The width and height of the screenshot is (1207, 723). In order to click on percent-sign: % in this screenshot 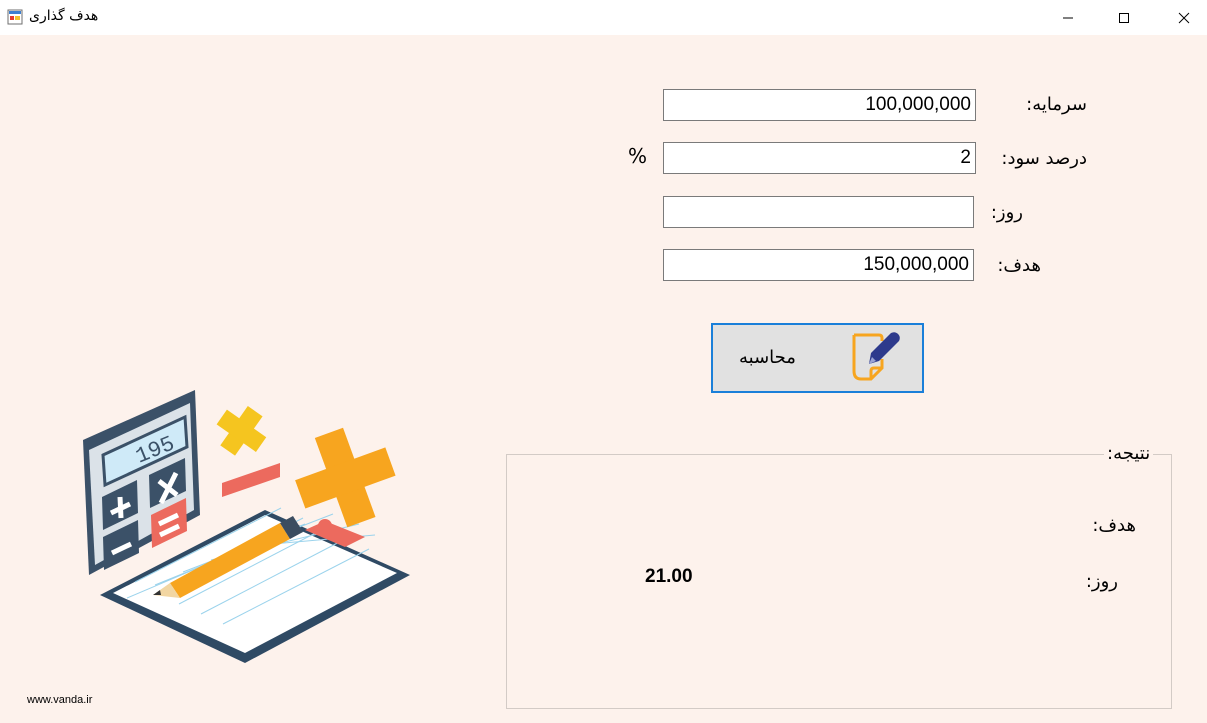, I will do `click(638, 156)`.